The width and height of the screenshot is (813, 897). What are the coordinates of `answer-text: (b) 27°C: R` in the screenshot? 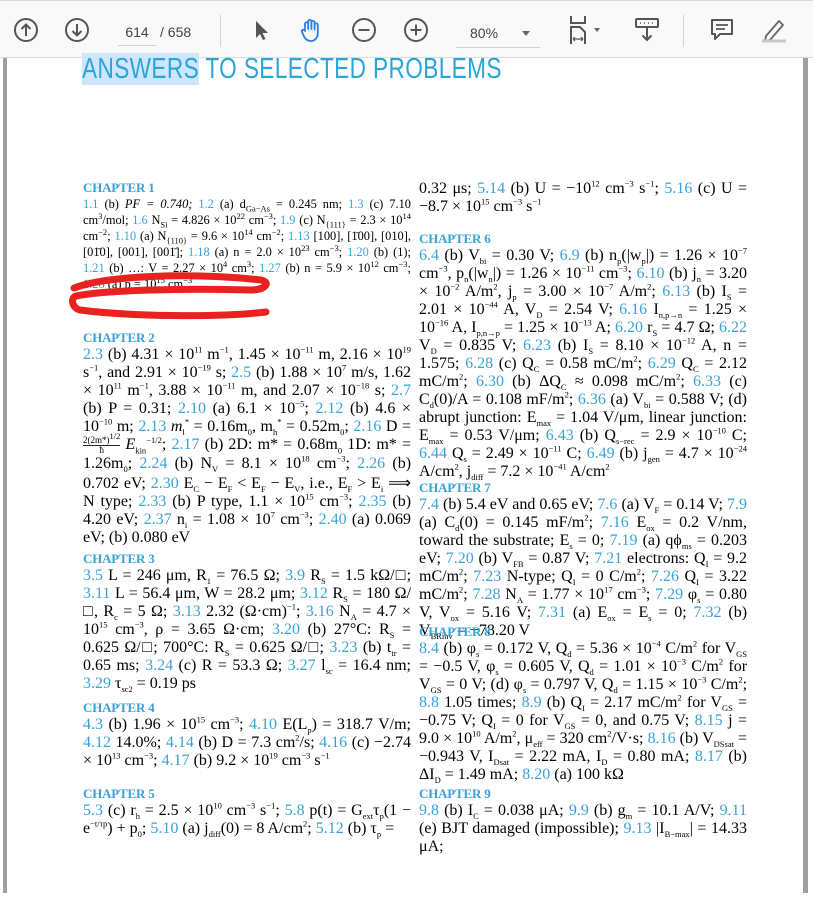 It's located at (344, 629).